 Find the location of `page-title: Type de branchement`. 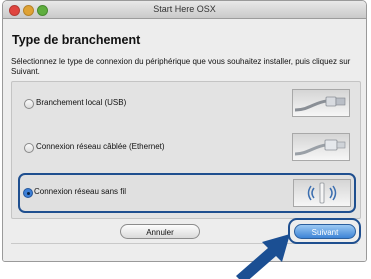

page-title: Type de branchement is located at coordinates (76, 40).